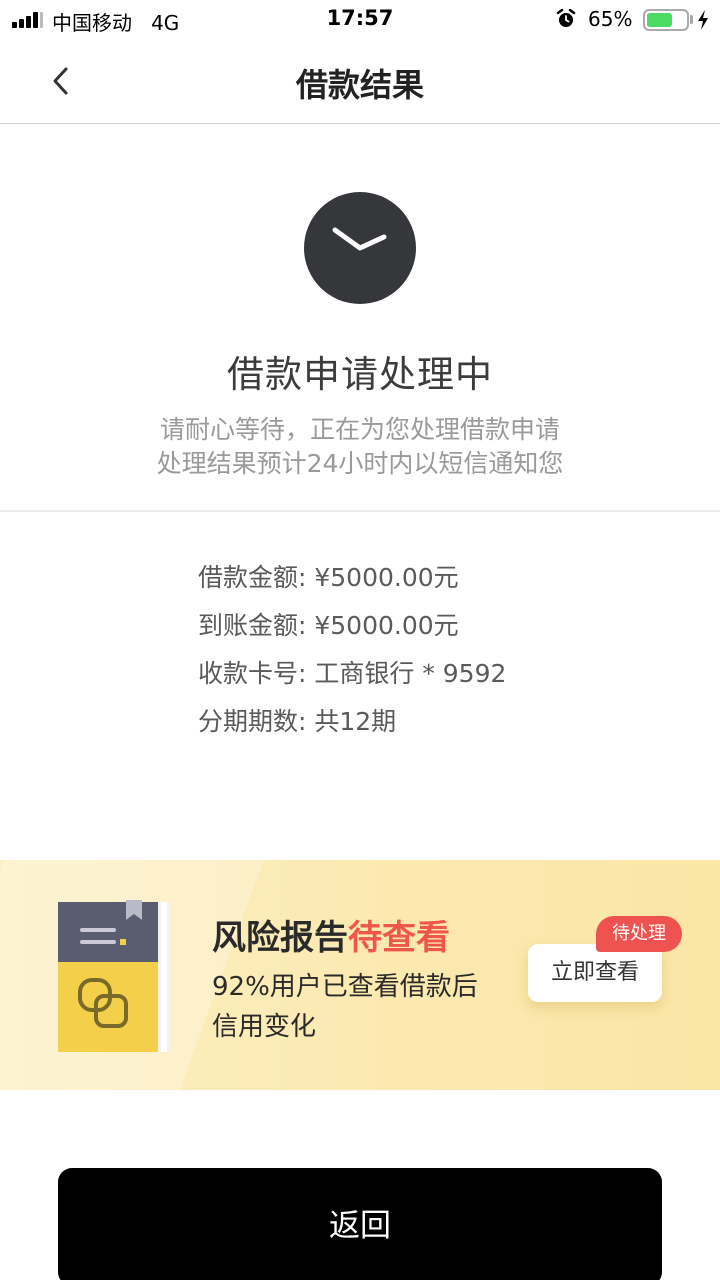 The width and height of the screenshot is (720, 1280). Describe the element at coordinates (610, 19) in the screenshot. I see `battery-percent: 65%` at that location.